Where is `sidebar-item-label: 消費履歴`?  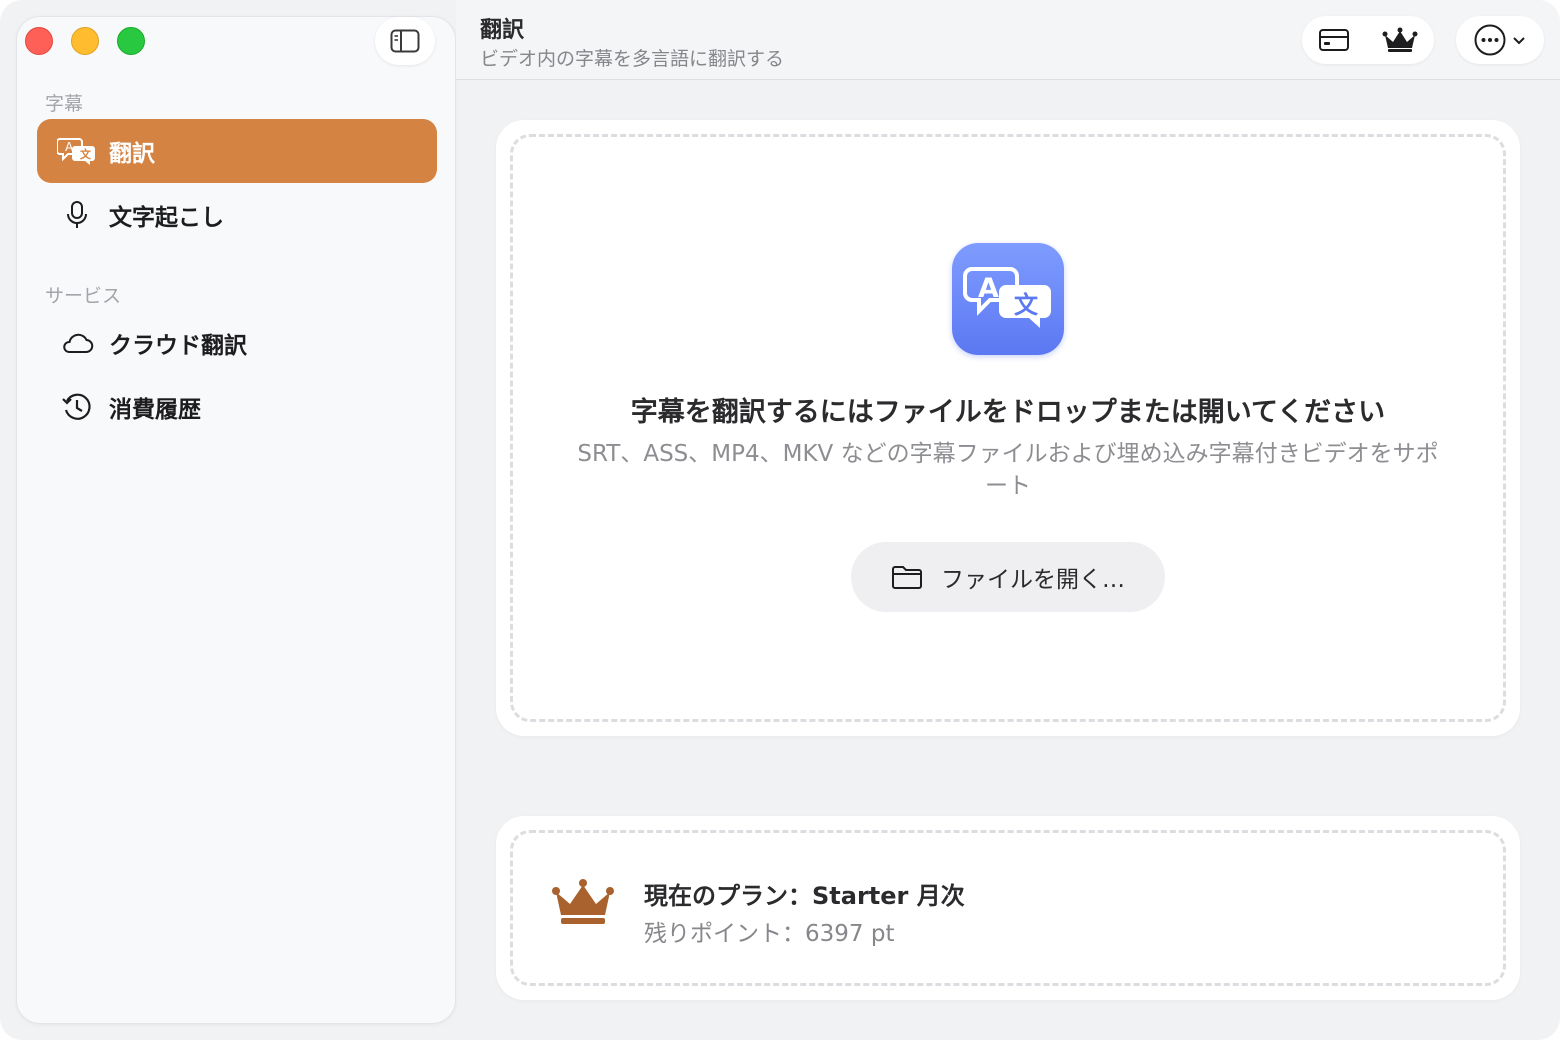
sidebar-item-label: 消費履歴 is located at coordinates (155, 410).